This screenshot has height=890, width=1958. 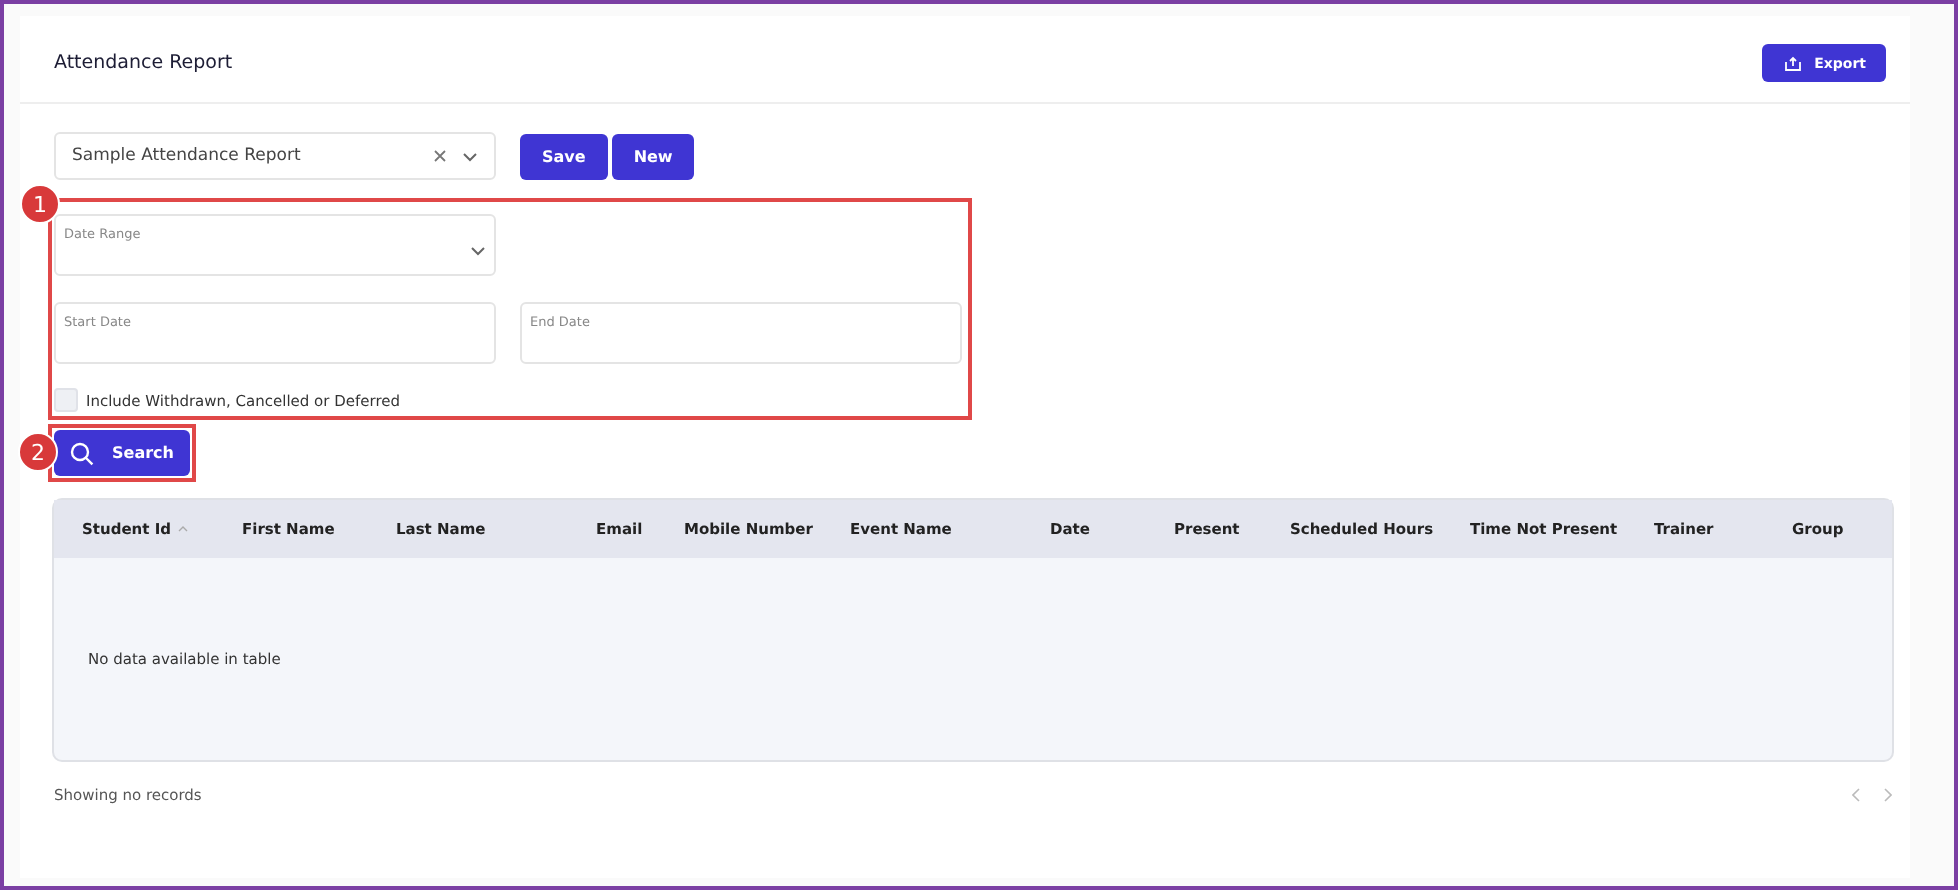 What do you see at coordinates (1793, 63) in the screenshot?
I see `export-icon` at bounding box center [1793, 63].